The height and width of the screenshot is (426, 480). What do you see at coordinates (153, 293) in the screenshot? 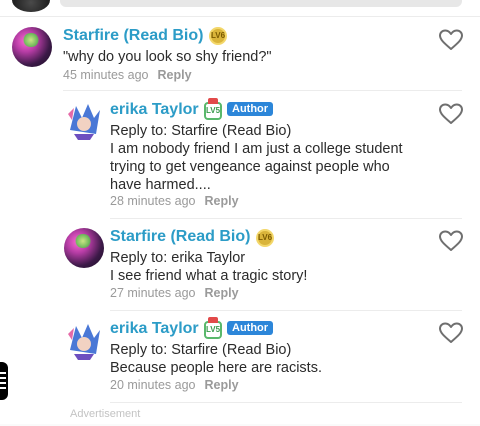
I see `comment-timestamp: 27 minutes ago` at bounding box center [153, 293].